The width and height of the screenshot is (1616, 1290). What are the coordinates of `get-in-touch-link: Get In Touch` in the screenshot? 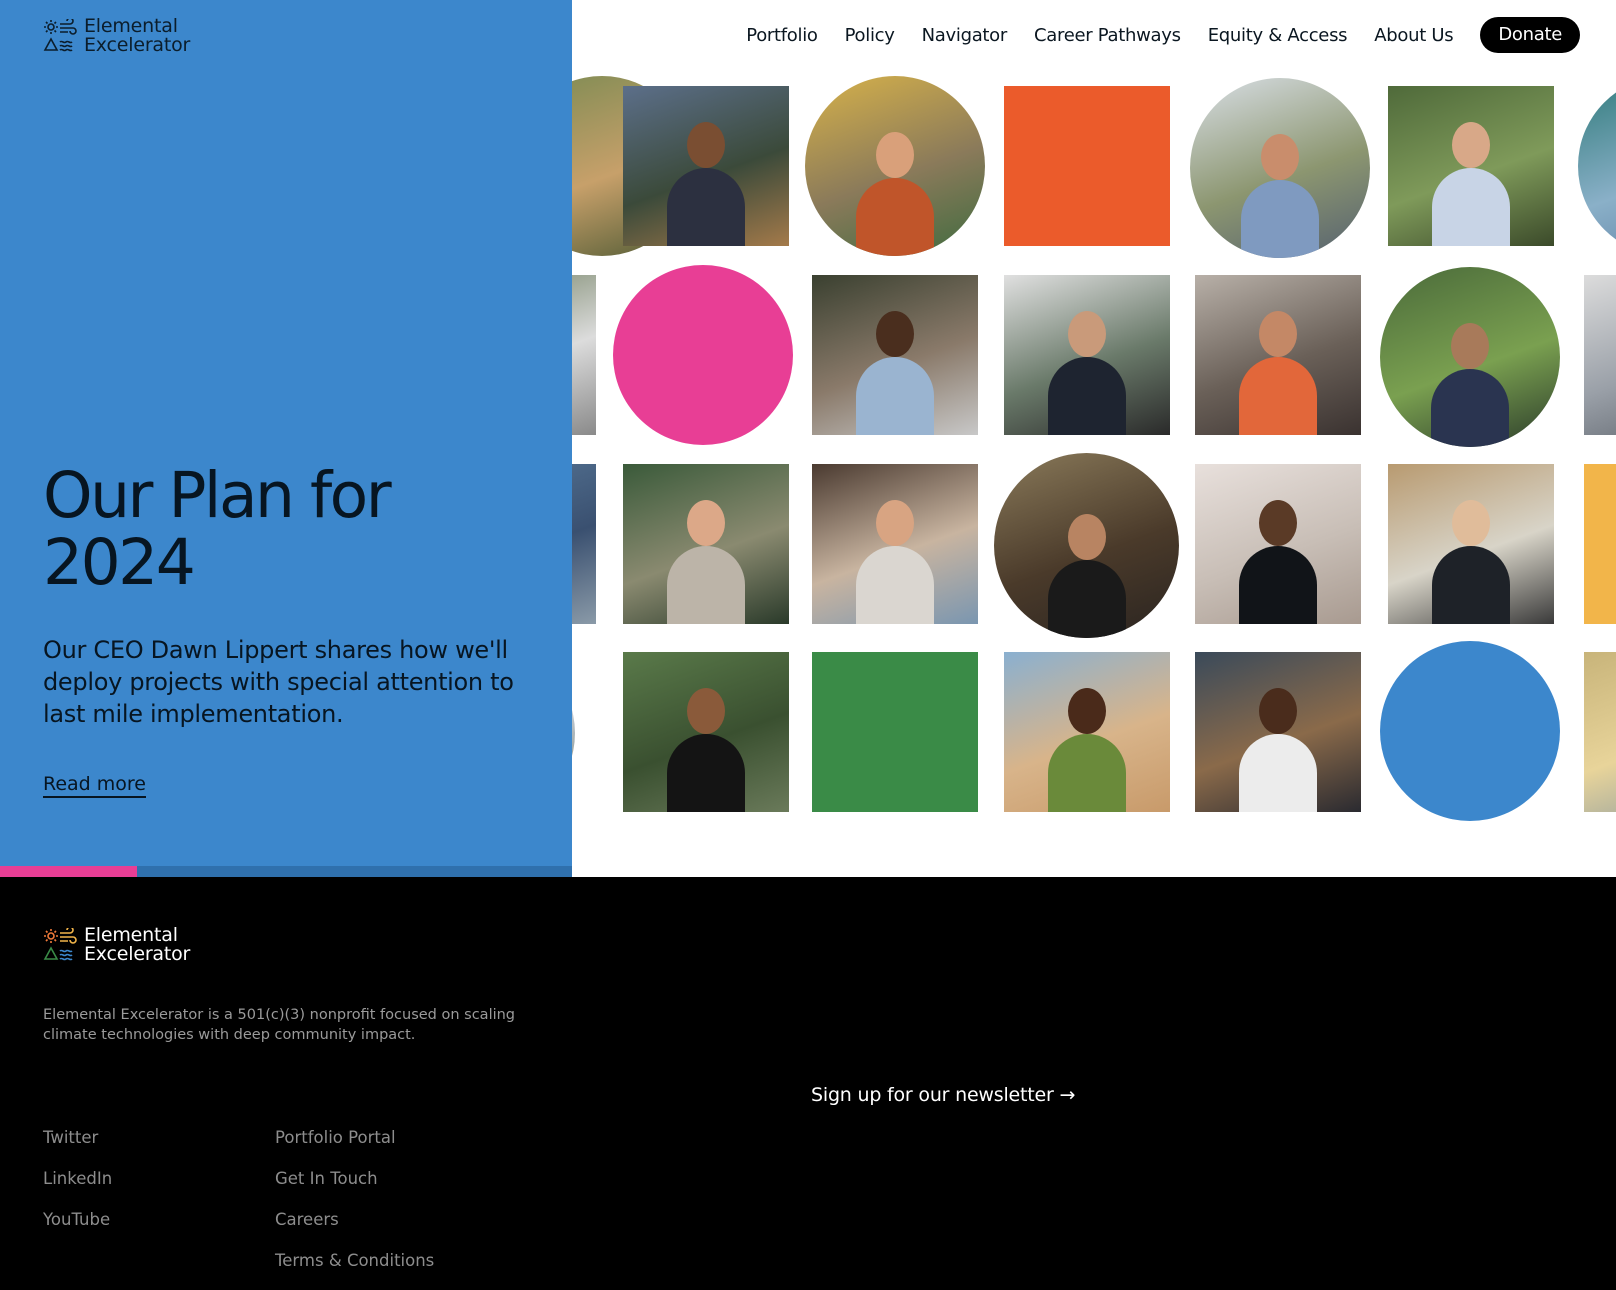 It's located at (354, 1189).